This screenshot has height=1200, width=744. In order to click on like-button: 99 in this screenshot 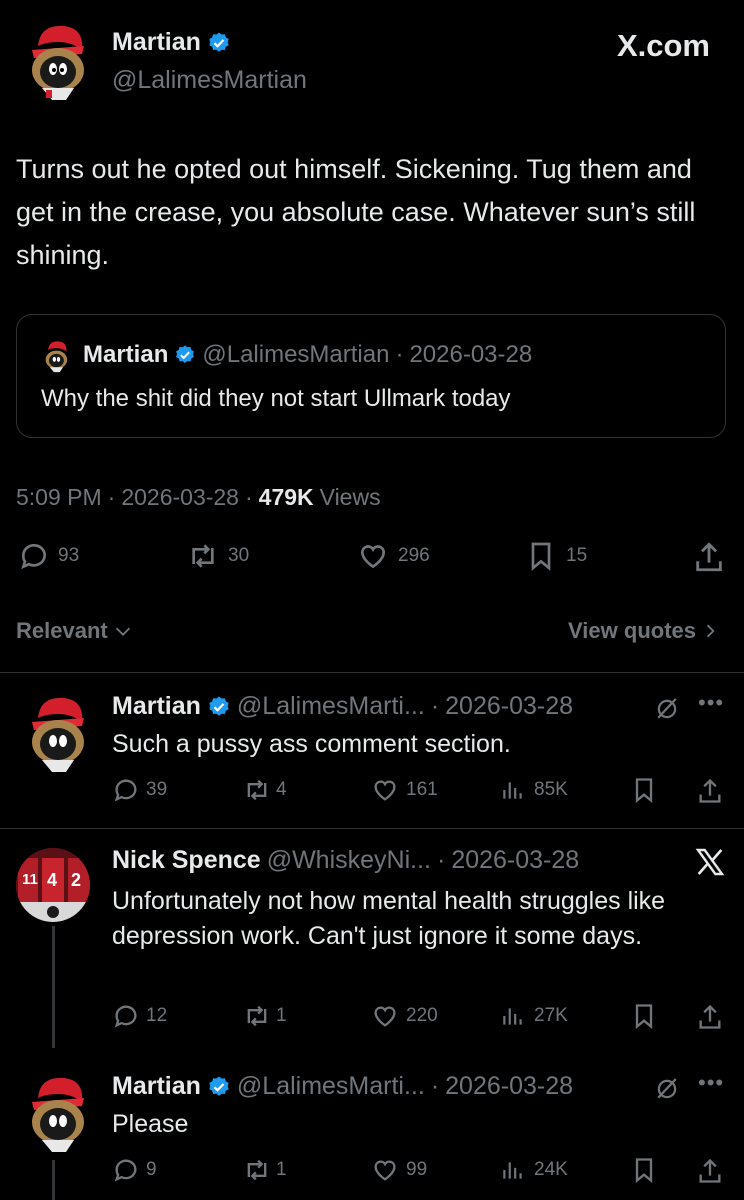, I will do `click(398, 1170)`.